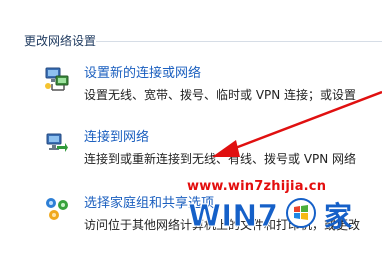  I want to click on connect-network-description: 连接到或重新连接到无线、有线、拨号或 VPN 网络, so click(220, 159).